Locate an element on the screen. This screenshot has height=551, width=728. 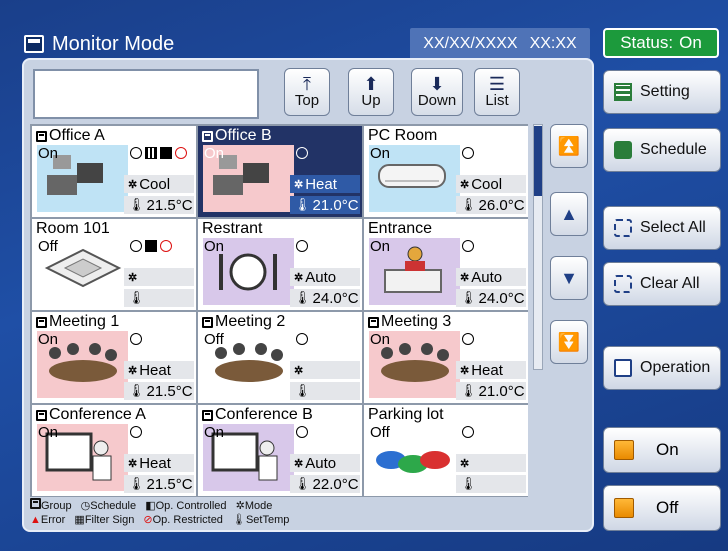
top-button: ⤒ Top is located at coordinates (307, 92).